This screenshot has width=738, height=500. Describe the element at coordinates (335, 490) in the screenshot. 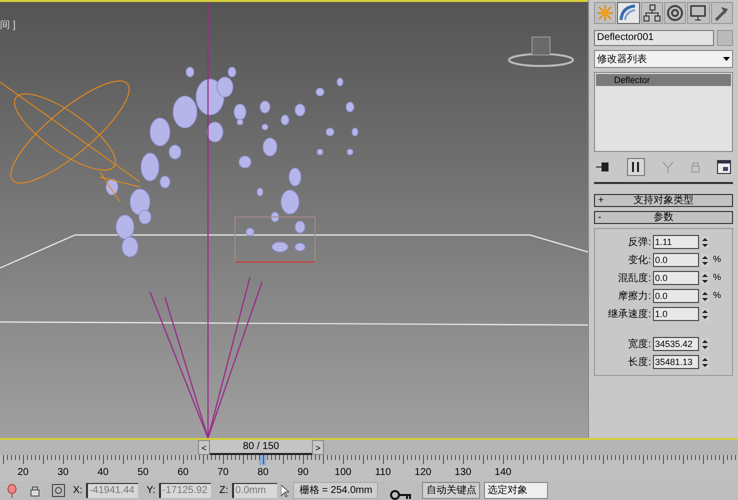

I see `grid-size-readout: 栅格 = 254.0mm` at that location.